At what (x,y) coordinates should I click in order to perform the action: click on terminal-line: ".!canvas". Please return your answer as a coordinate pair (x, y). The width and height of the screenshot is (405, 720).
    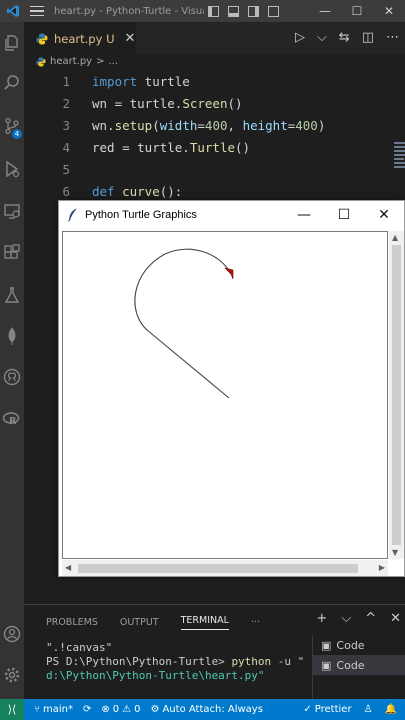
    Looking at the image, I should click on (79, 647).